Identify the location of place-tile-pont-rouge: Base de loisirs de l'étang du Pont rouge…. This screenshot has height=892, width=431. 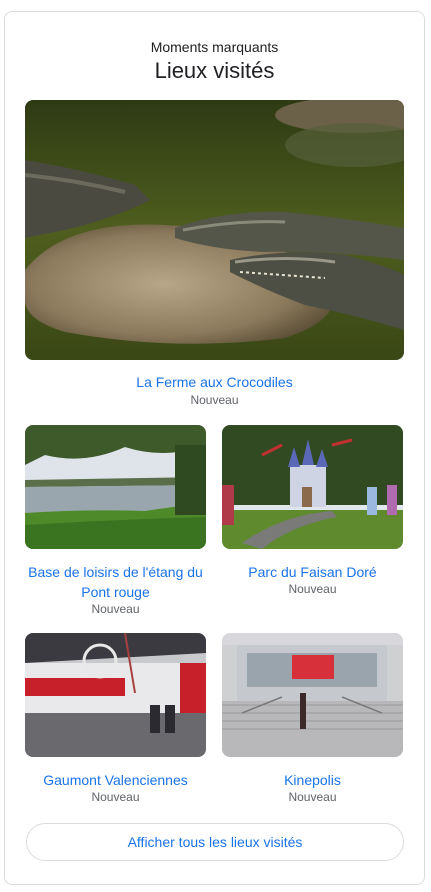
(115, 523).